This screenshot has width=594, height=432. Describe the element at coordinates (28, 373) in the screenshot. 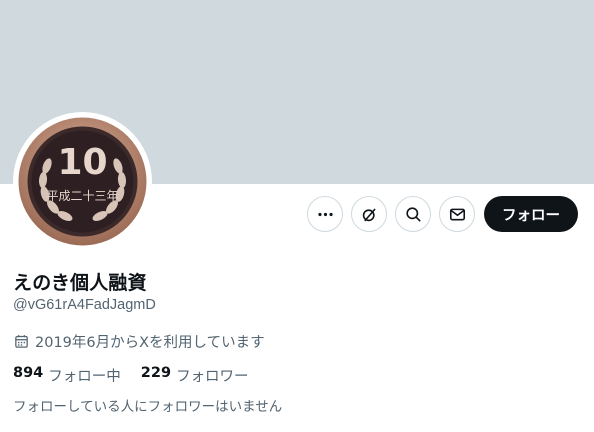

I see `following-count: 894` at that location.